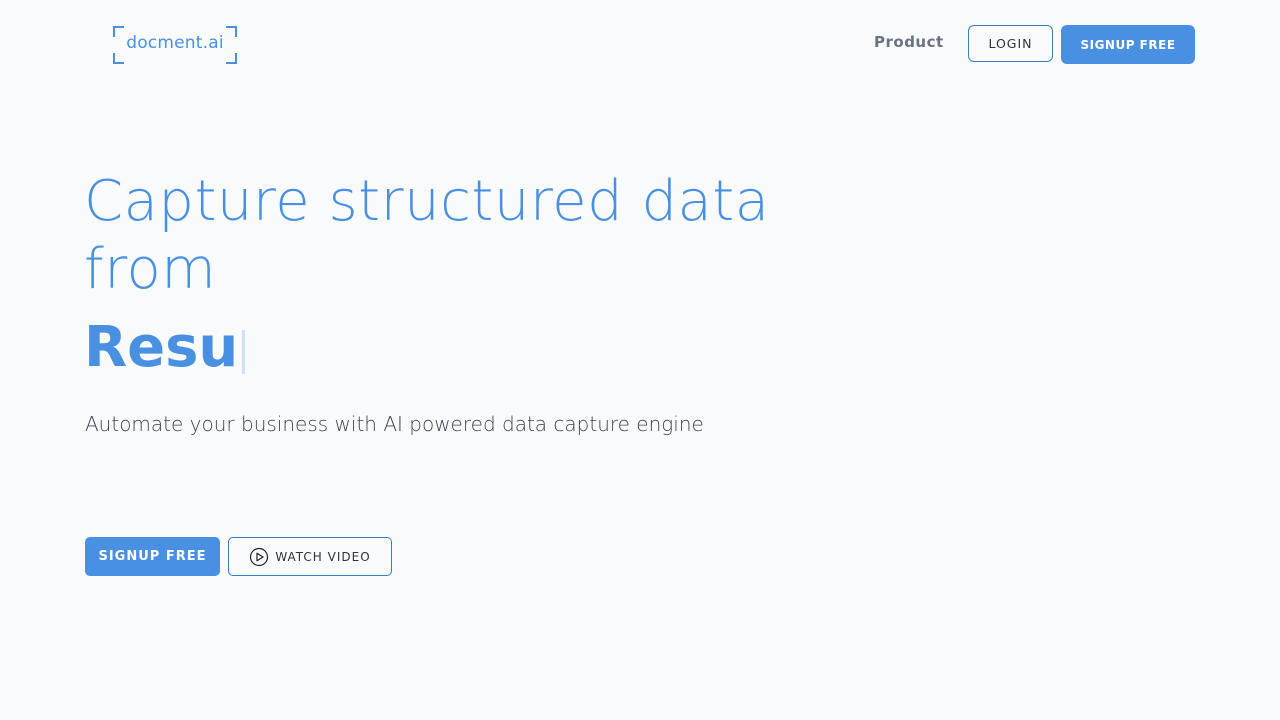  Describe the element at coordinates (1128, 44) in the screenshot. I see `header-signup-button: SIGNUP FREE` at that location.